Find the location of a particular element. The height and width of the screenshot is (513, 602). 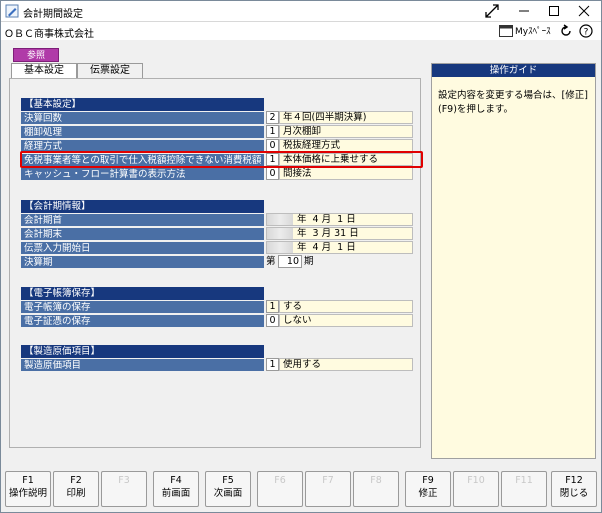

row-label: 電子証憑の保存 is located at coordinates (142, 320).